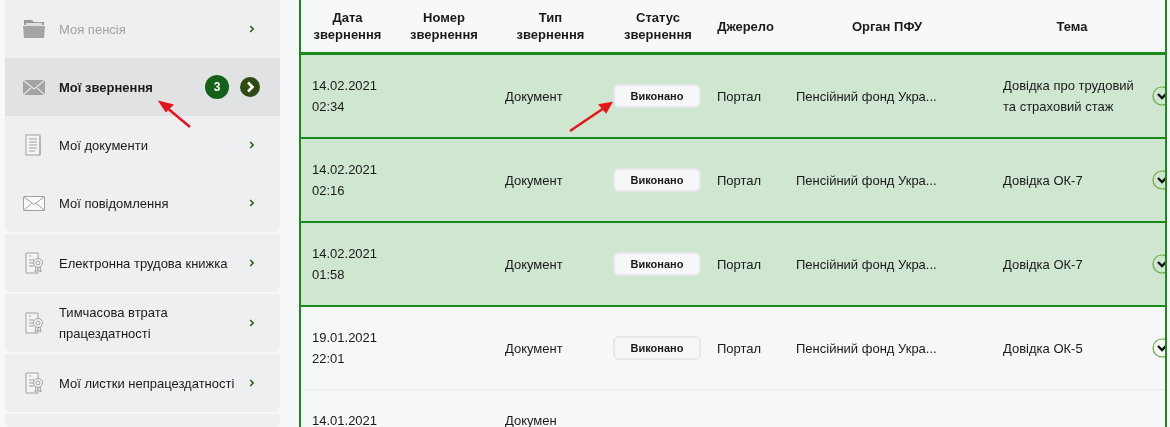 The width and height of the screenshot is (1170, 427). I want to click on menu-label: Мої листки непрацездатності, so click(147, 383).